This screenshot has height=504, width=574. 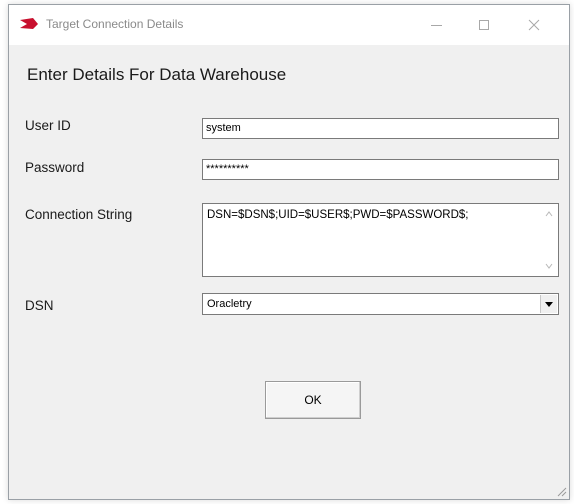 What do you see at coordinates (380, 128) in the screenshot?
I see `user-id-field: system` at bounding box center [380, 128].